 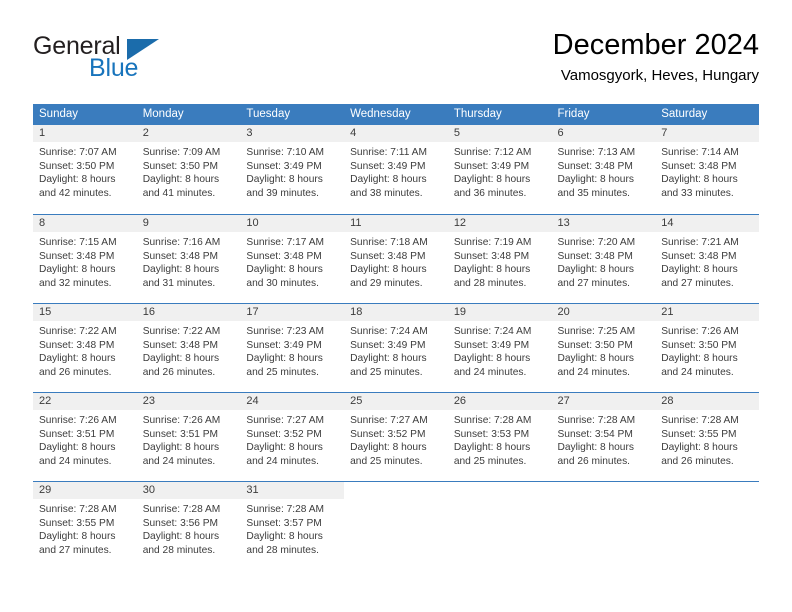 I want to click on day-number: 24, so click(x=292, y=401).